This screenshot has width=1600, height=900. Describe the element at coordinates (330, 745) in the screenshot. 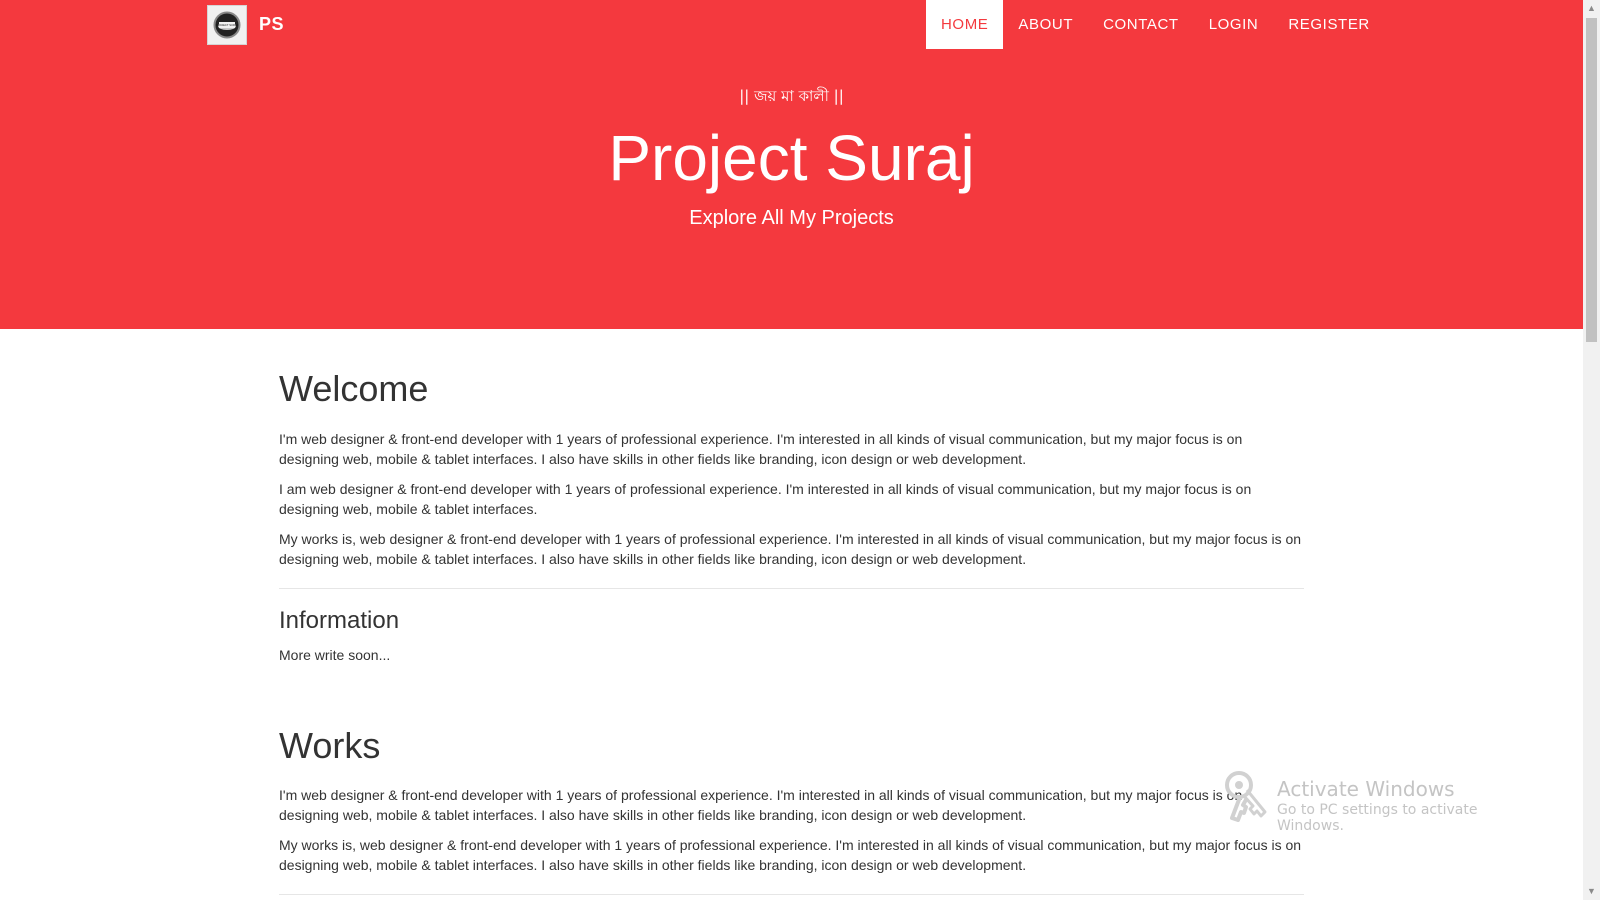

I see `works-heading: Works` at that location.